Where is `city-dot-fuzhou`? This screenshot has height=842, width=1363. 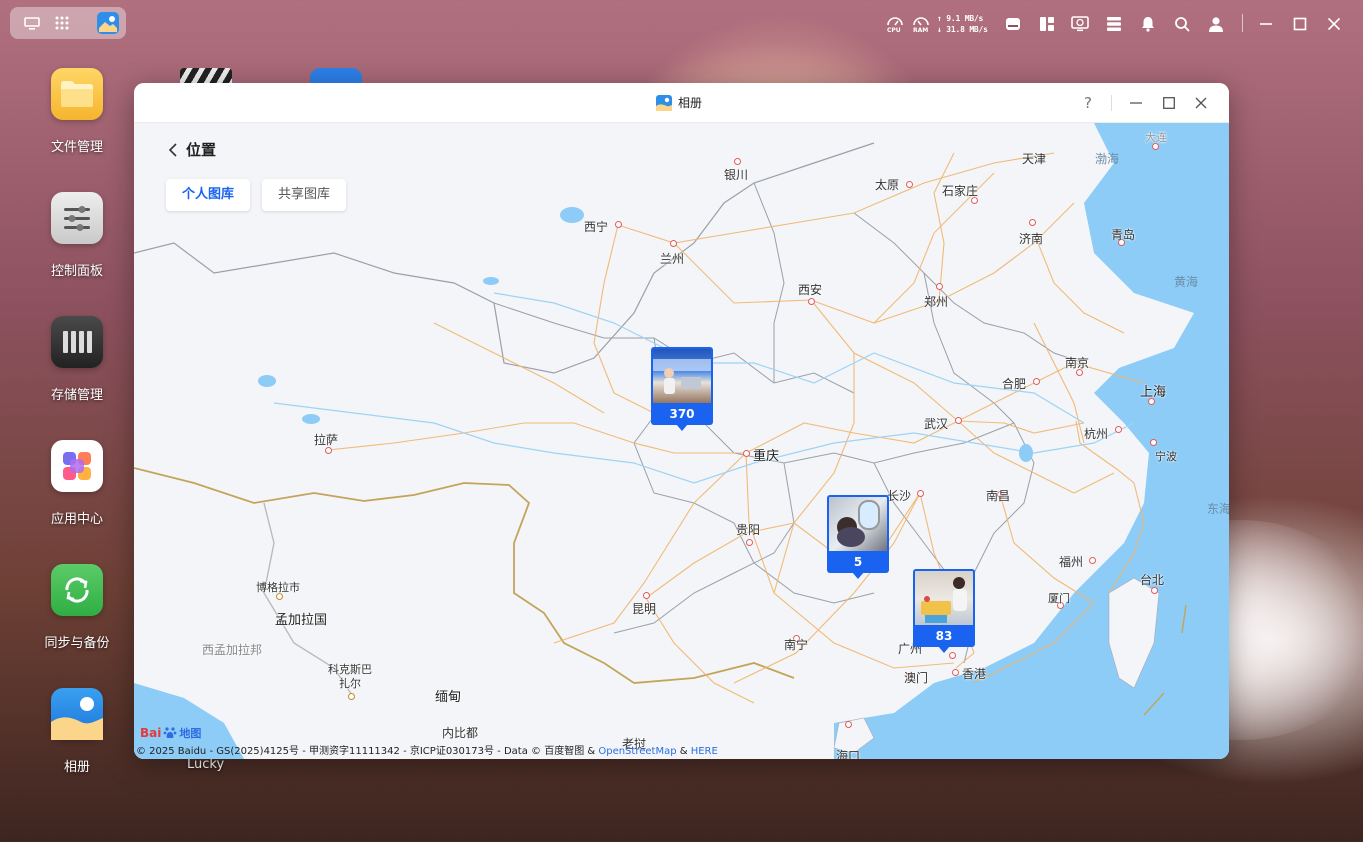
city-dot-fuzhou is located at coordinates (1092, 560).